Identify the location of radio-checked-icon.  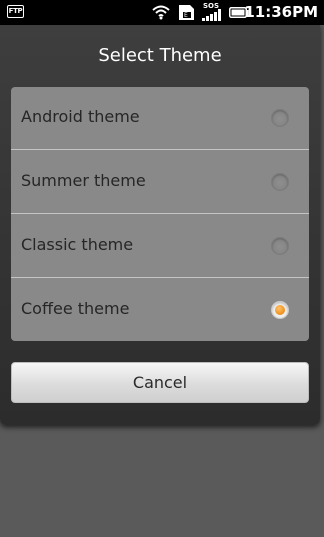
(280, 310).